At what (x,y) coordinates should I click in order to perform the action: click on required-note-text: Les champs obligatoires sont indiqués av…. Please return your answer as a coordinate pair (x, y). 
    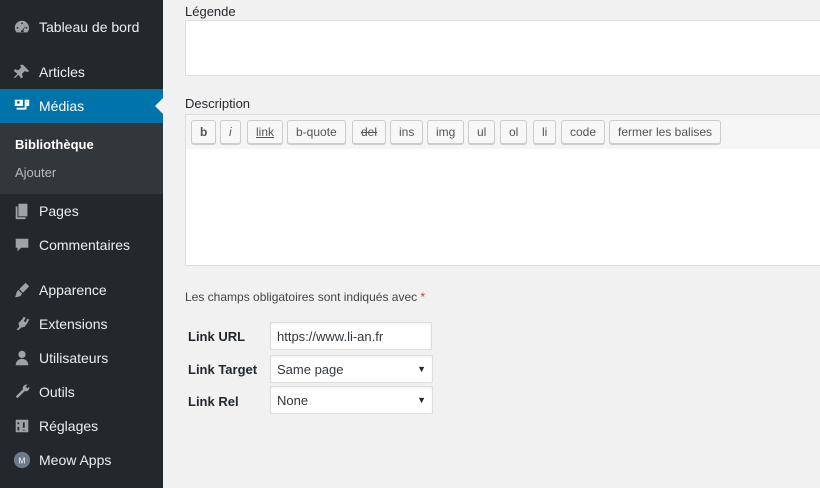
    Looking at the image, I should click on (301, 297).